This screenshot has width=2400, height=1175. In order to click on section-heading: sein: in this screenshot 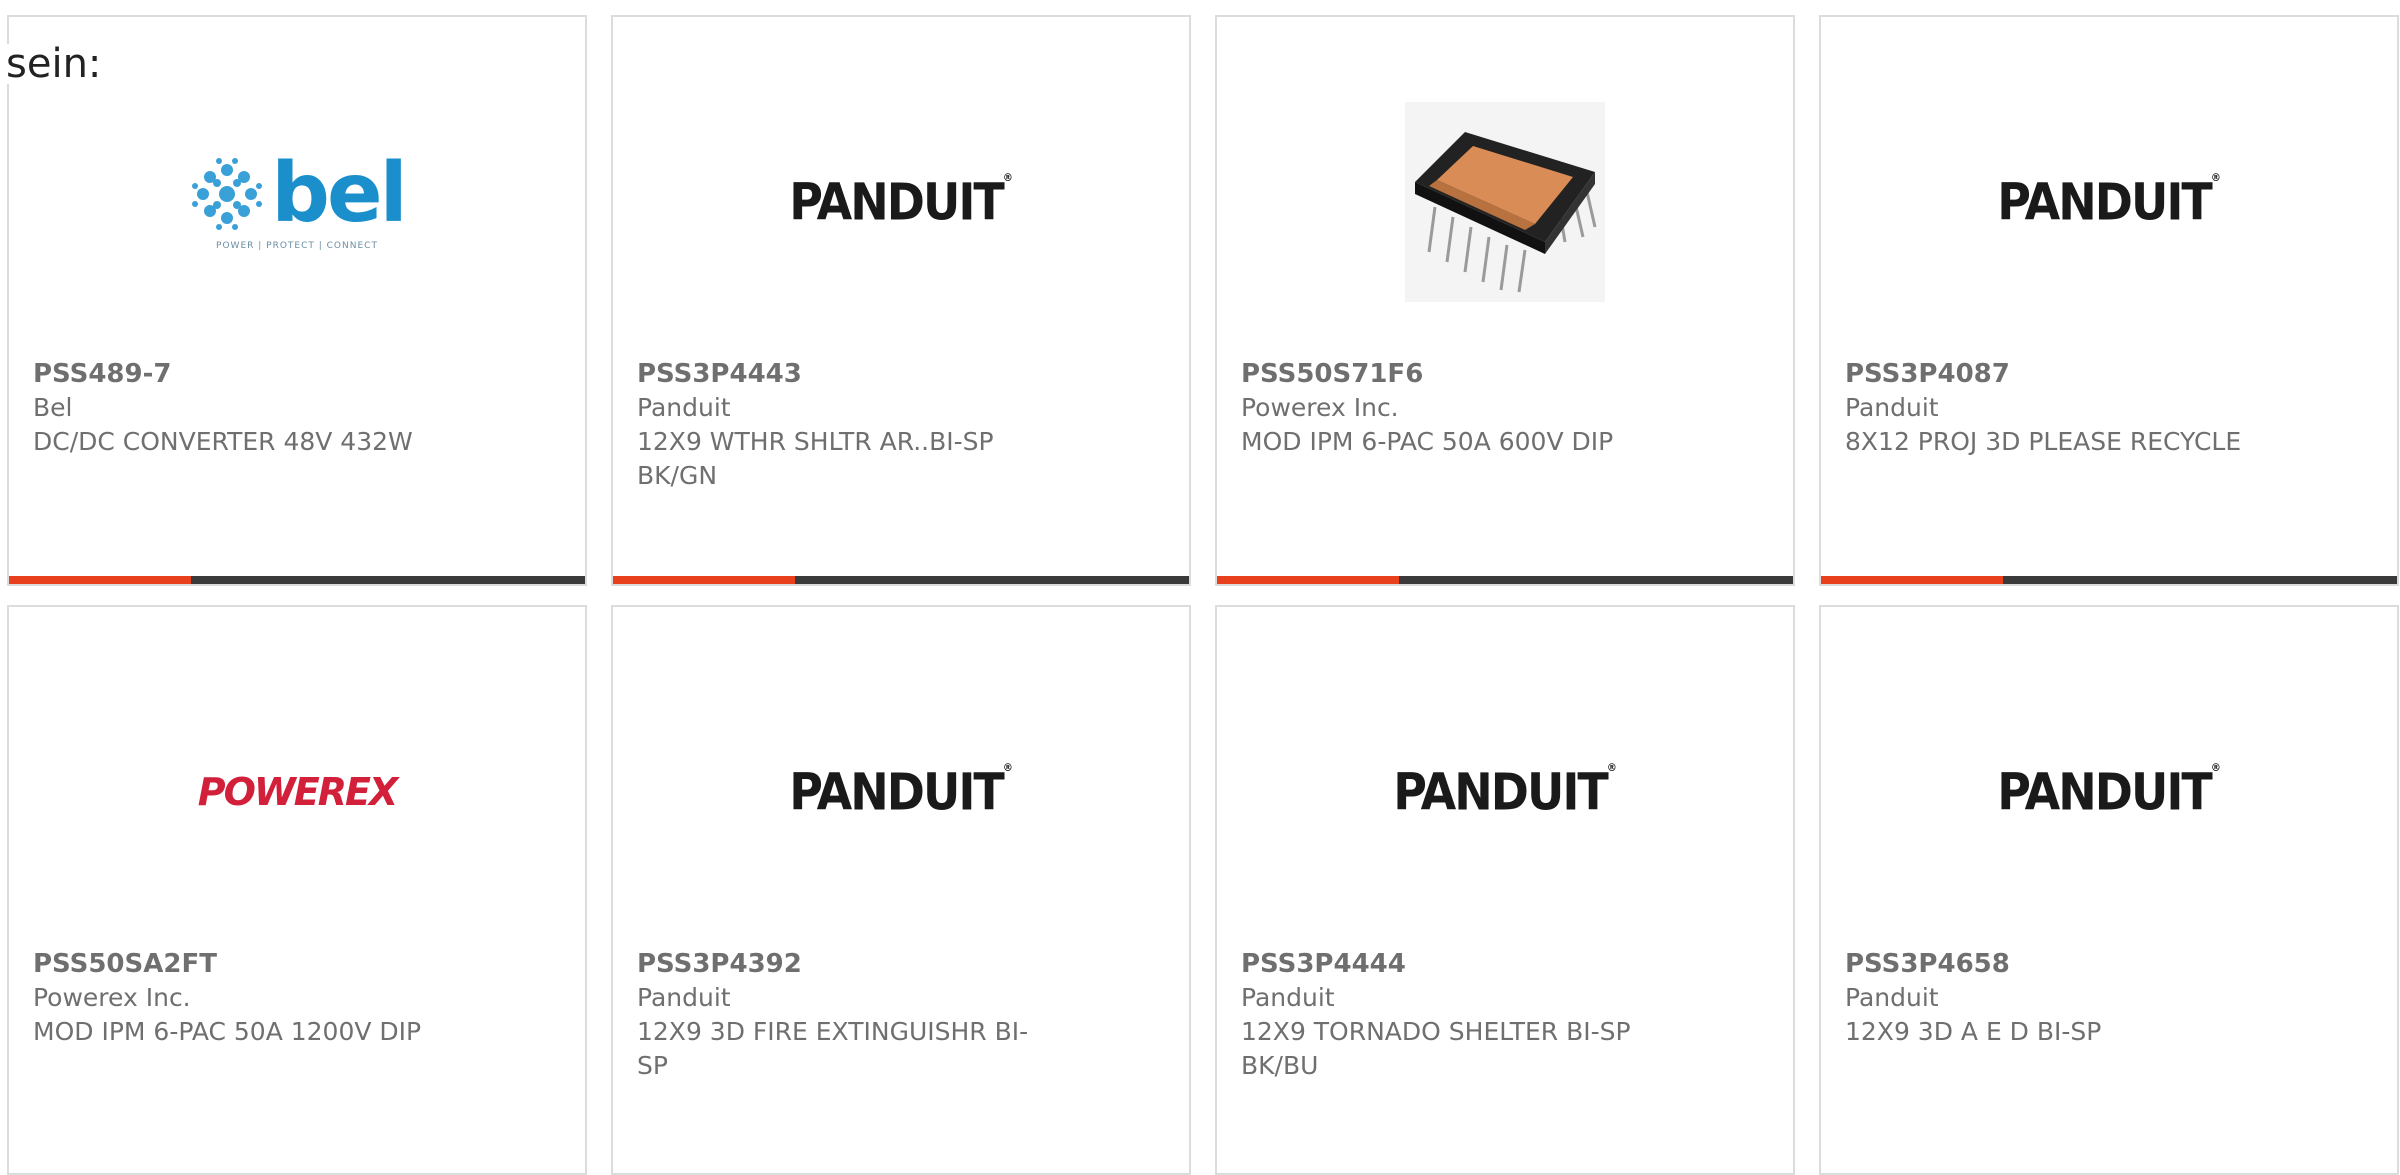, I will do `click(56, 64)`.